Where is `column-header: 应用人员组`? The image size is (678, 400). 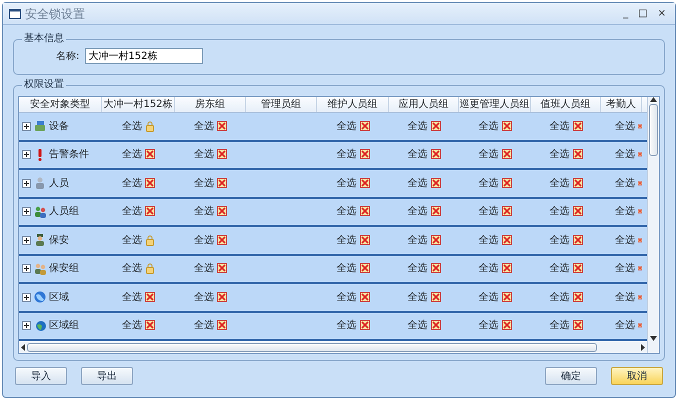
column-header: 应用人员组 is located at coordinates (424, 104).